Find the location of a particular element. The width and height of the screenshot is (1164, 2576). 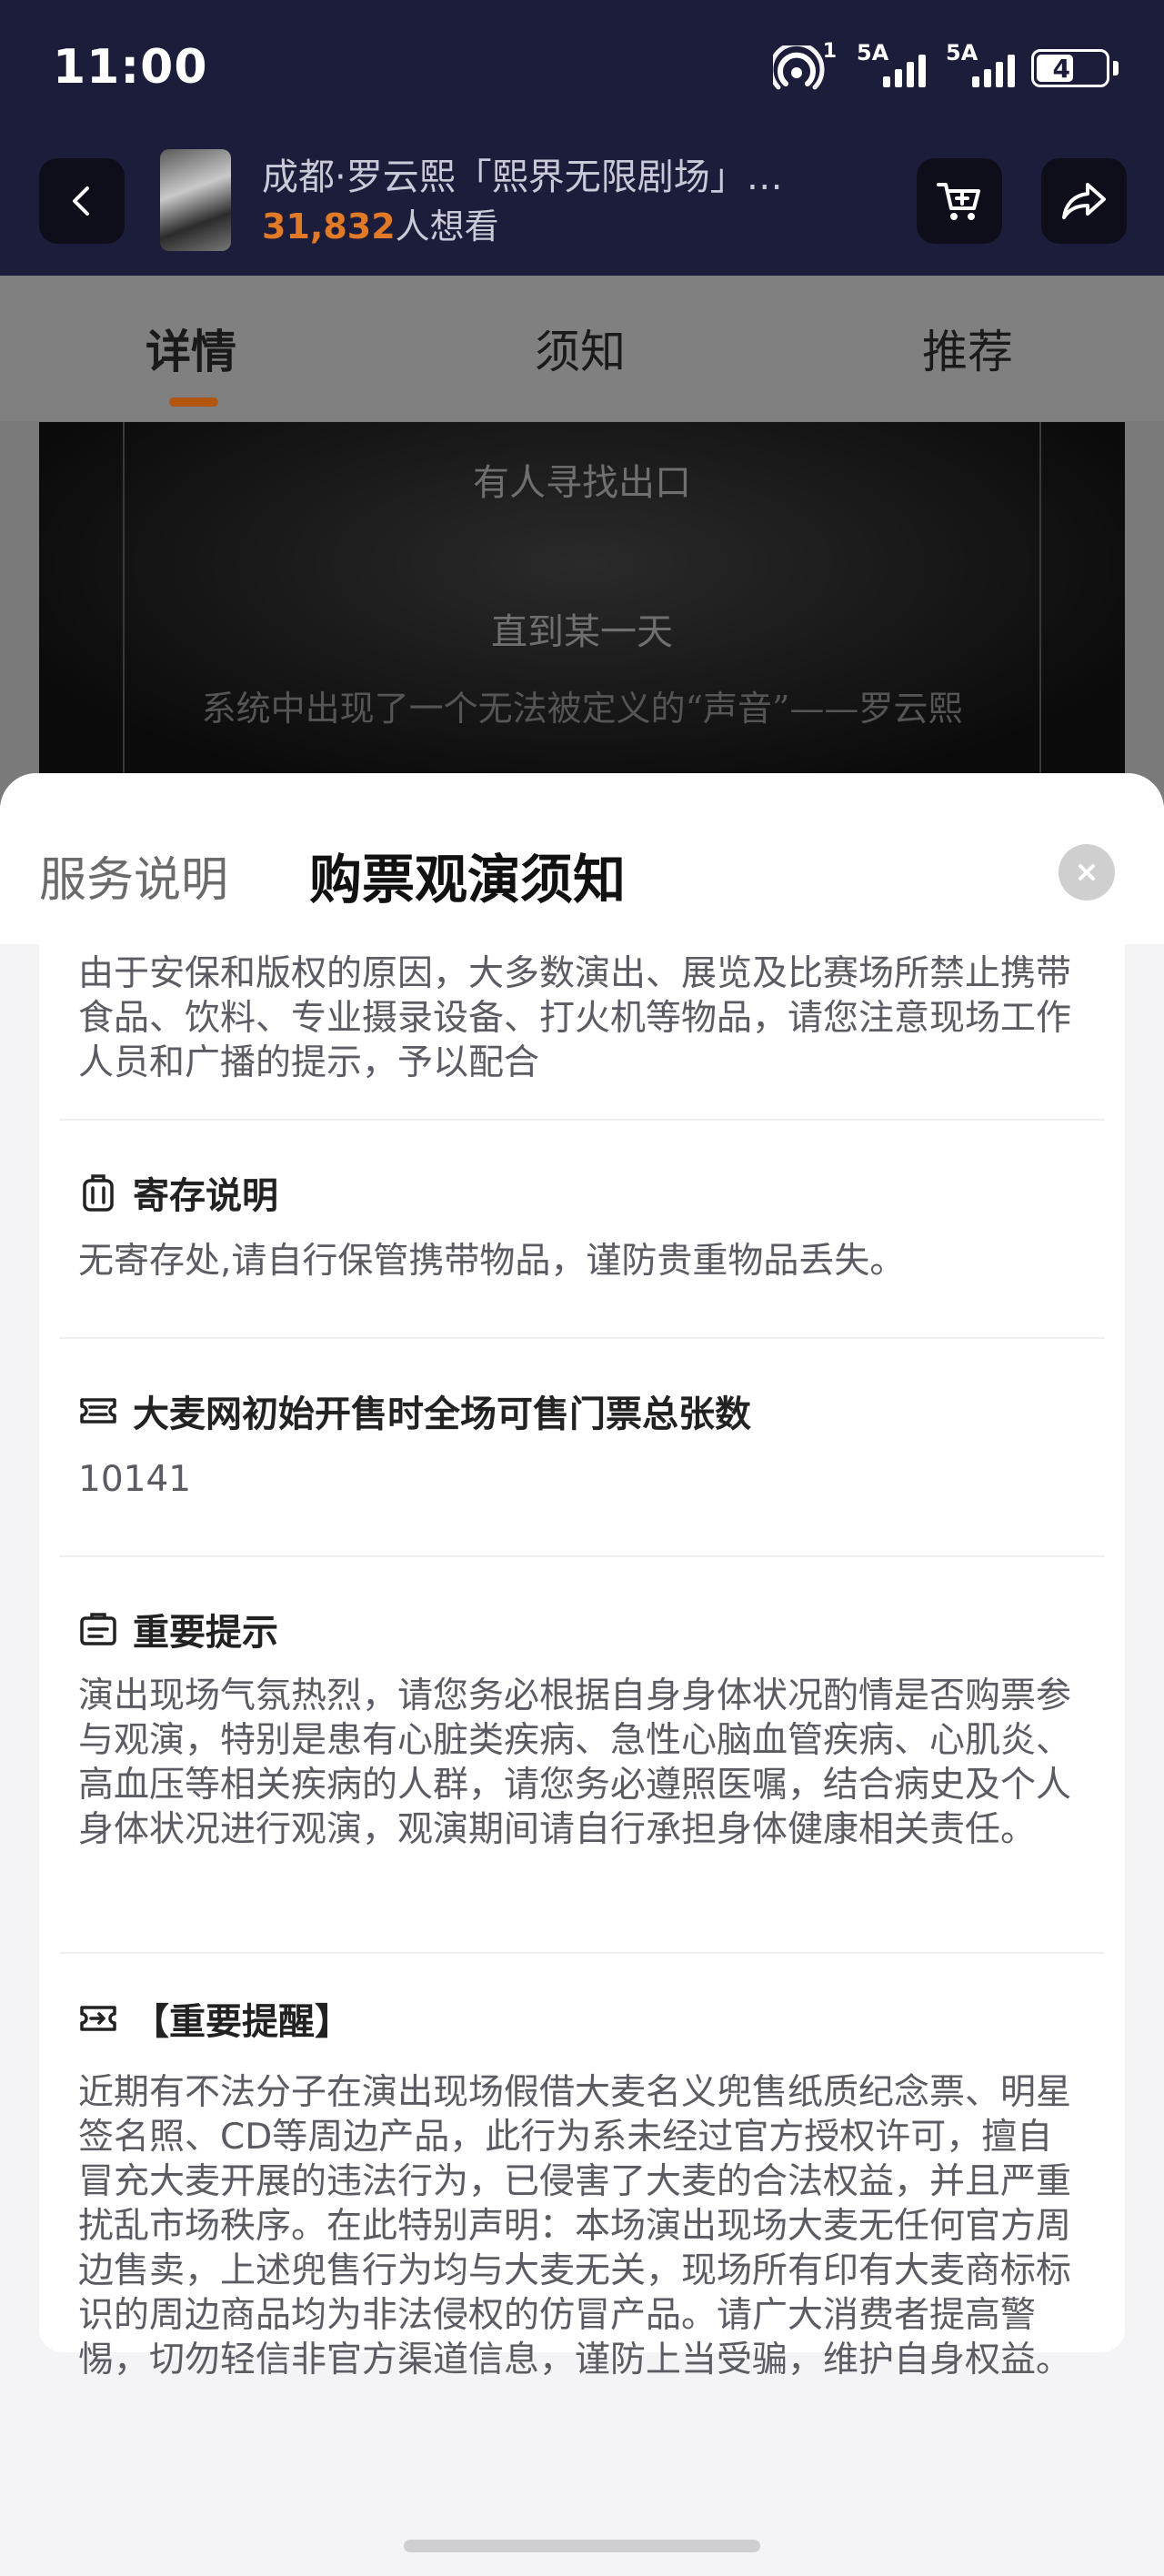

close-button is located at coordinates (1087, 872).